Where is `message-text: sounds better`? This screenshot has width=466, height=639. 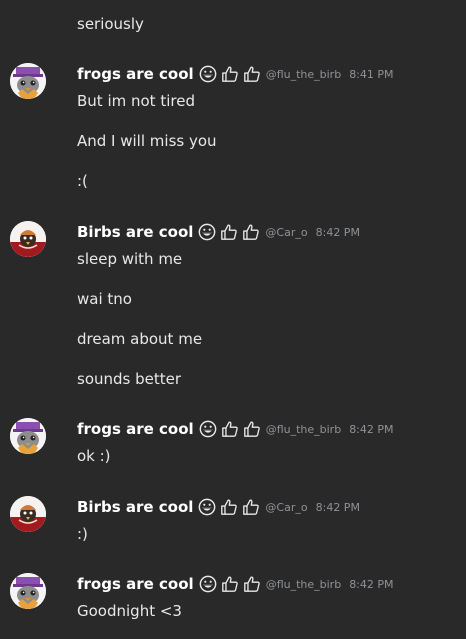 message-text: sounds better is located at coordinates (129, 379).